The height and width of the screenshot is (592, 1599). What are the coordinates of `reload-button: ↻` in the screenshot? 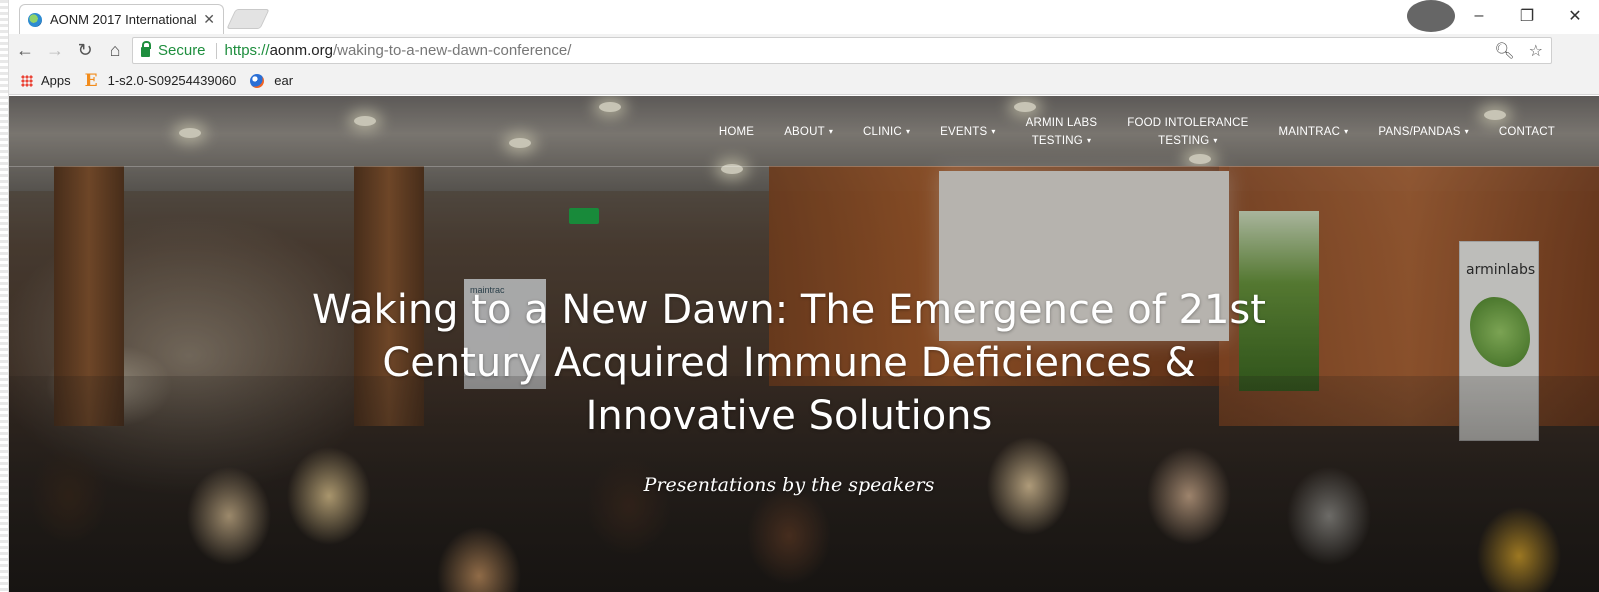 It's located at (85, 51).